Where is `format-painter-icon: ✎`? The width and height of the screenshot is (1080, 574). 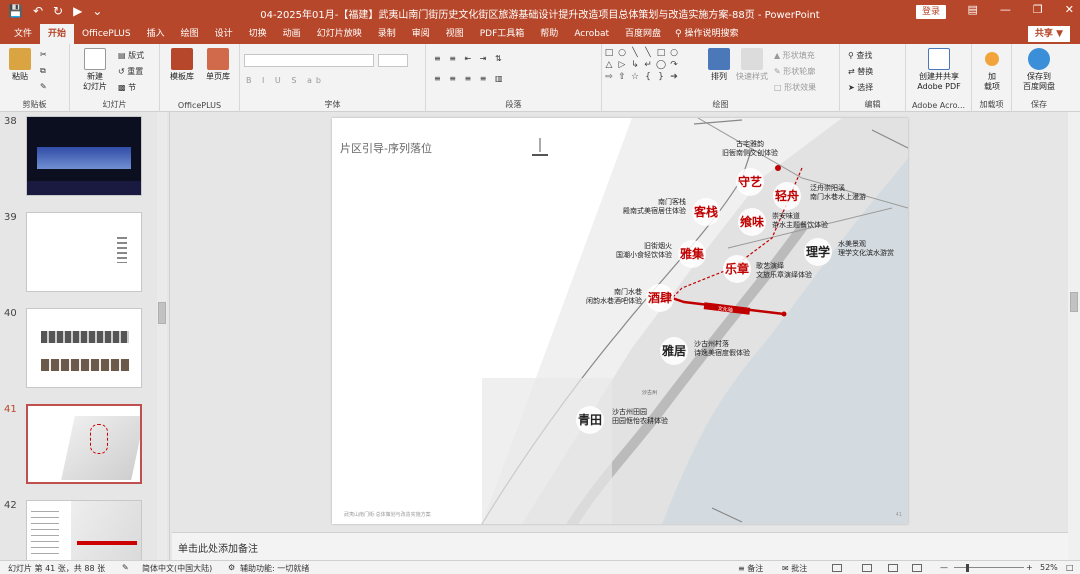 format-painter-icon: ✎ is located at coordinates (43, 86).